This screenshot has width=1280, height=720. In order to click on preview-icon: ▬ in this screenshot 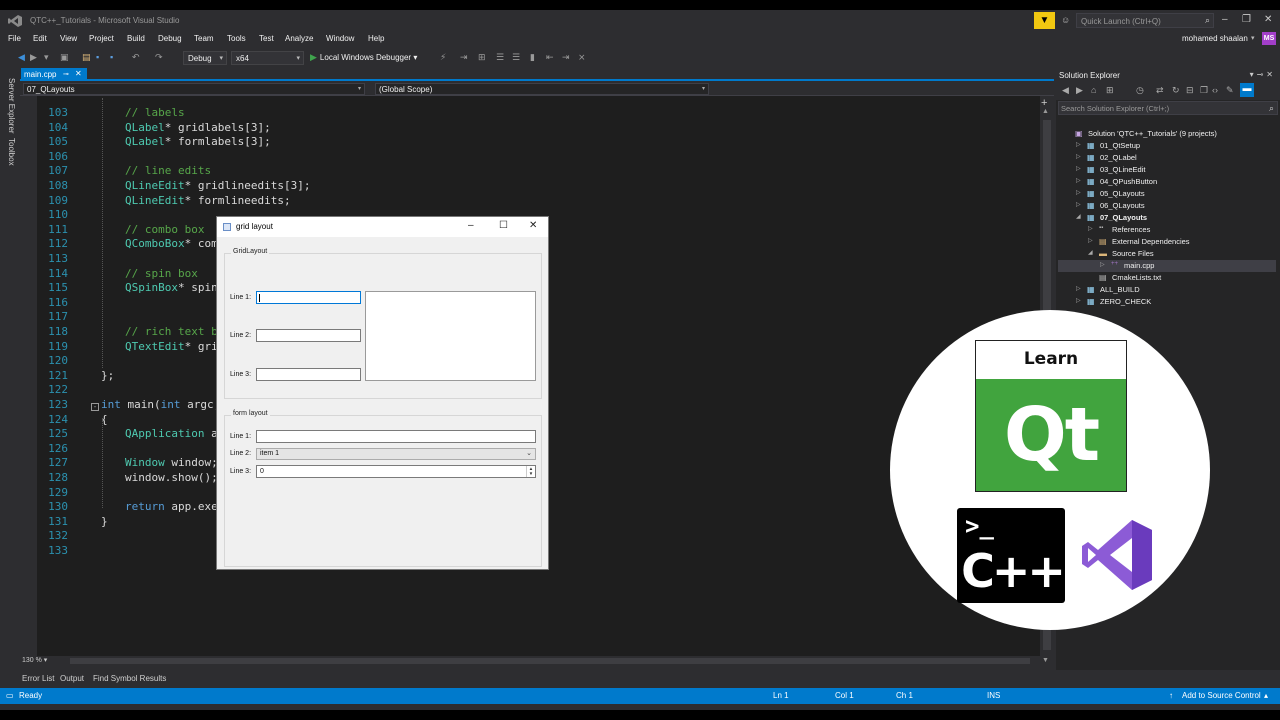, I will do `click(1247, 90)`.